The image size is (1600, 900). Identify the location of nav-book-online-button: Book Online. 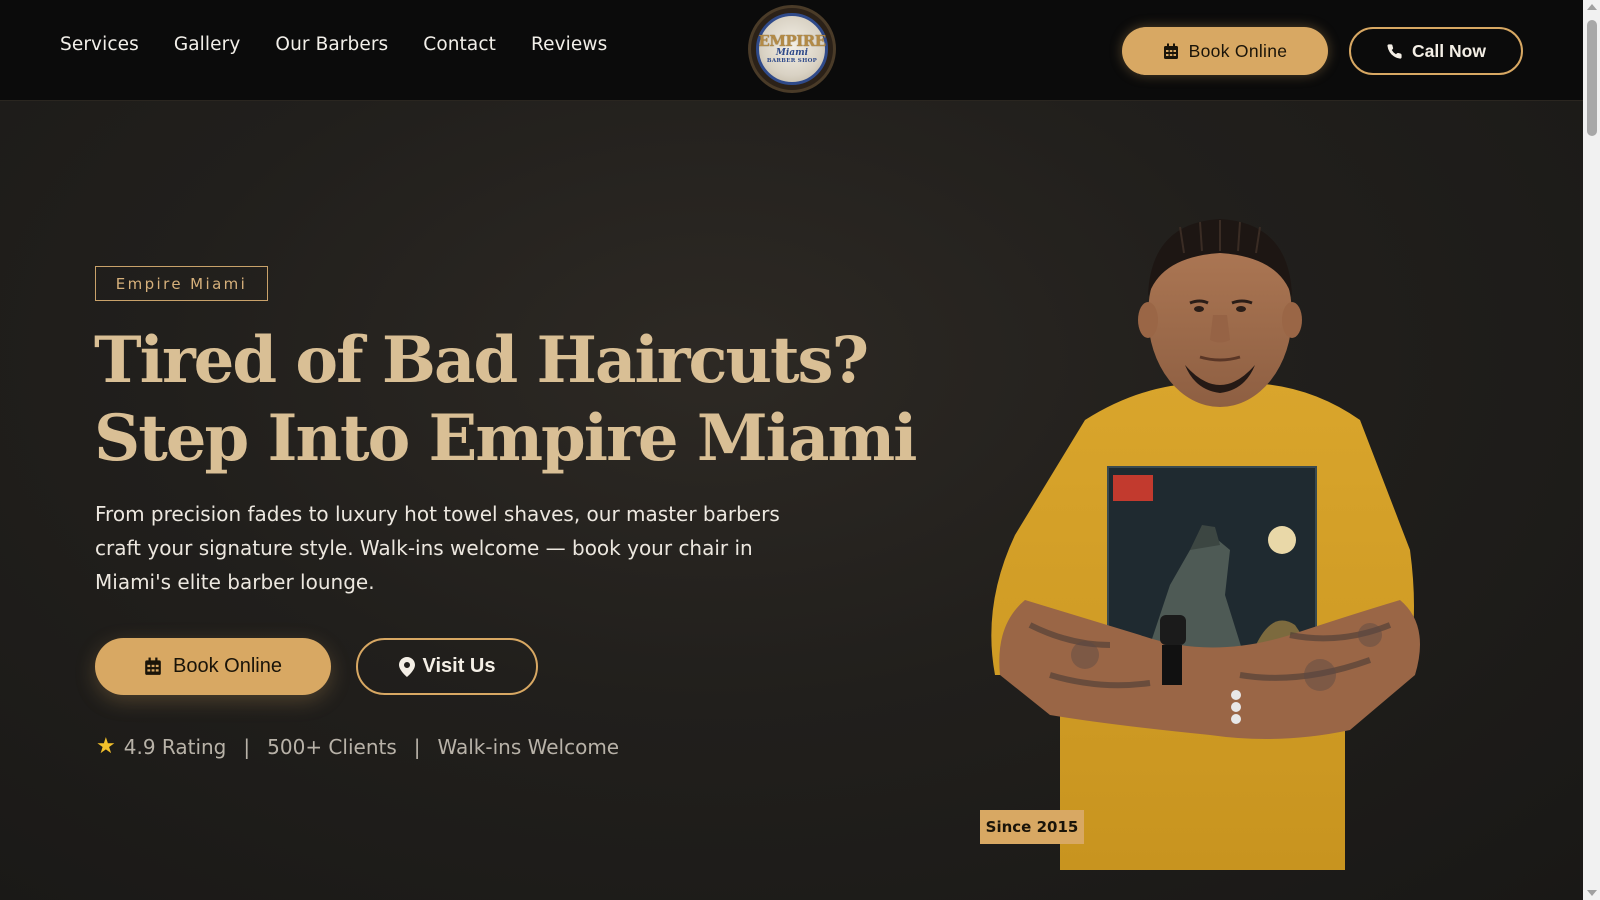
(1225, 51).